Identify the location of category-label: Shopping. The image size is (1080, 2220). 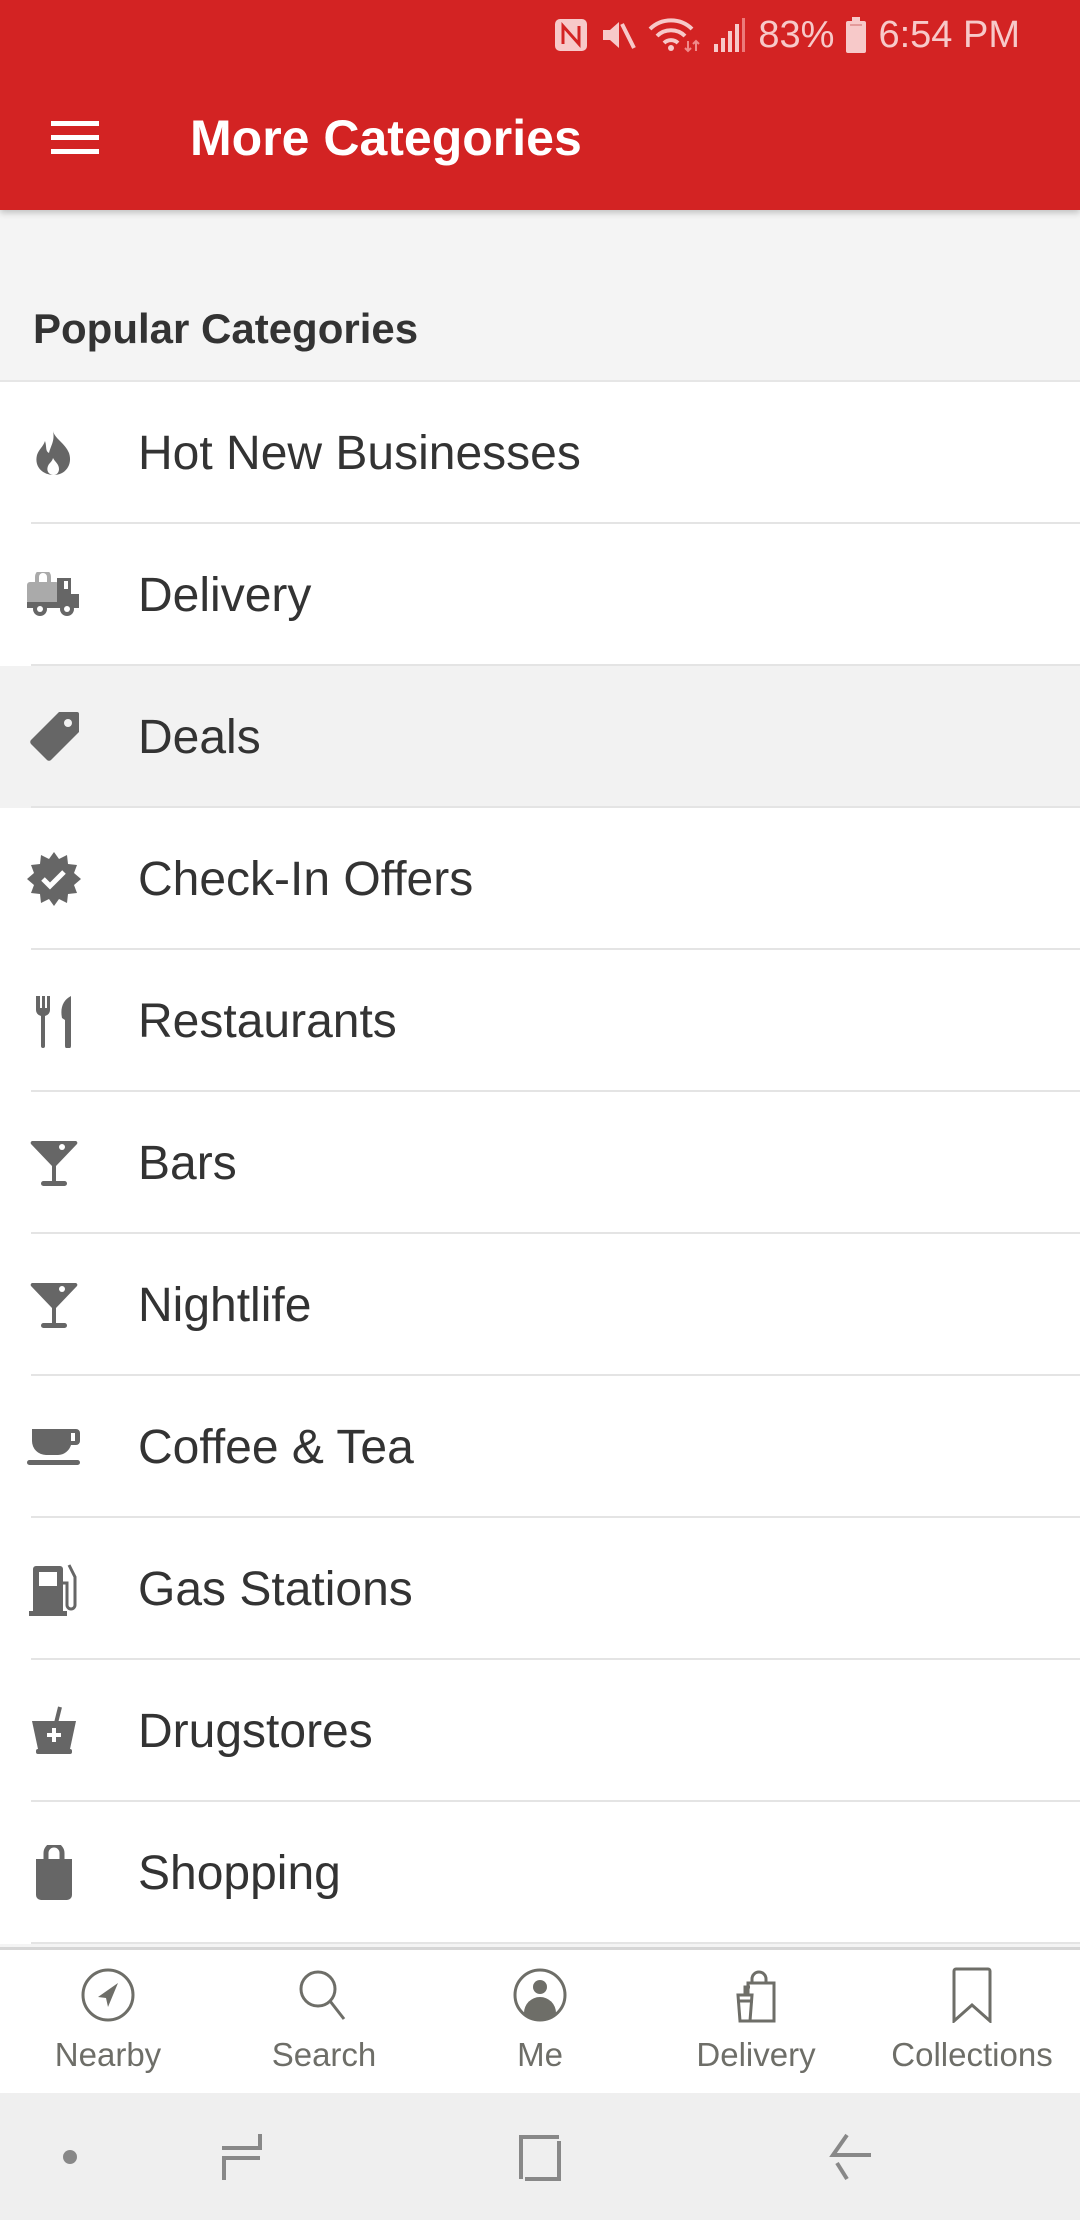
(239, 1873).